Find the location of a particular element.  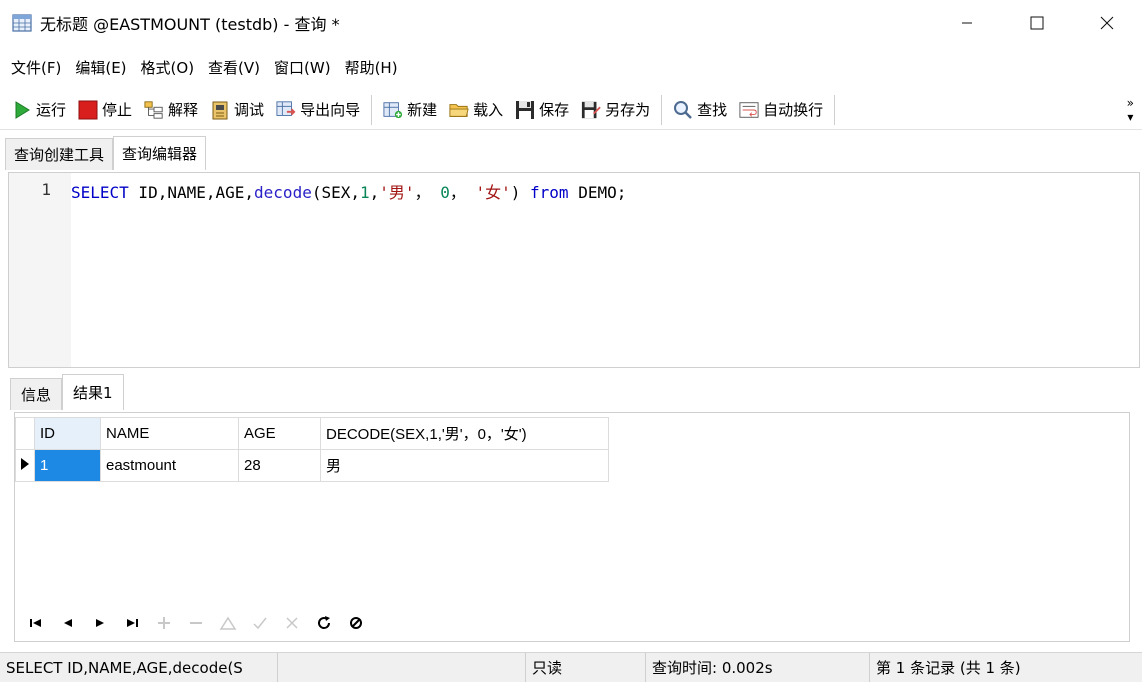

new-label: 新建 is located at coordinates (422, 110).